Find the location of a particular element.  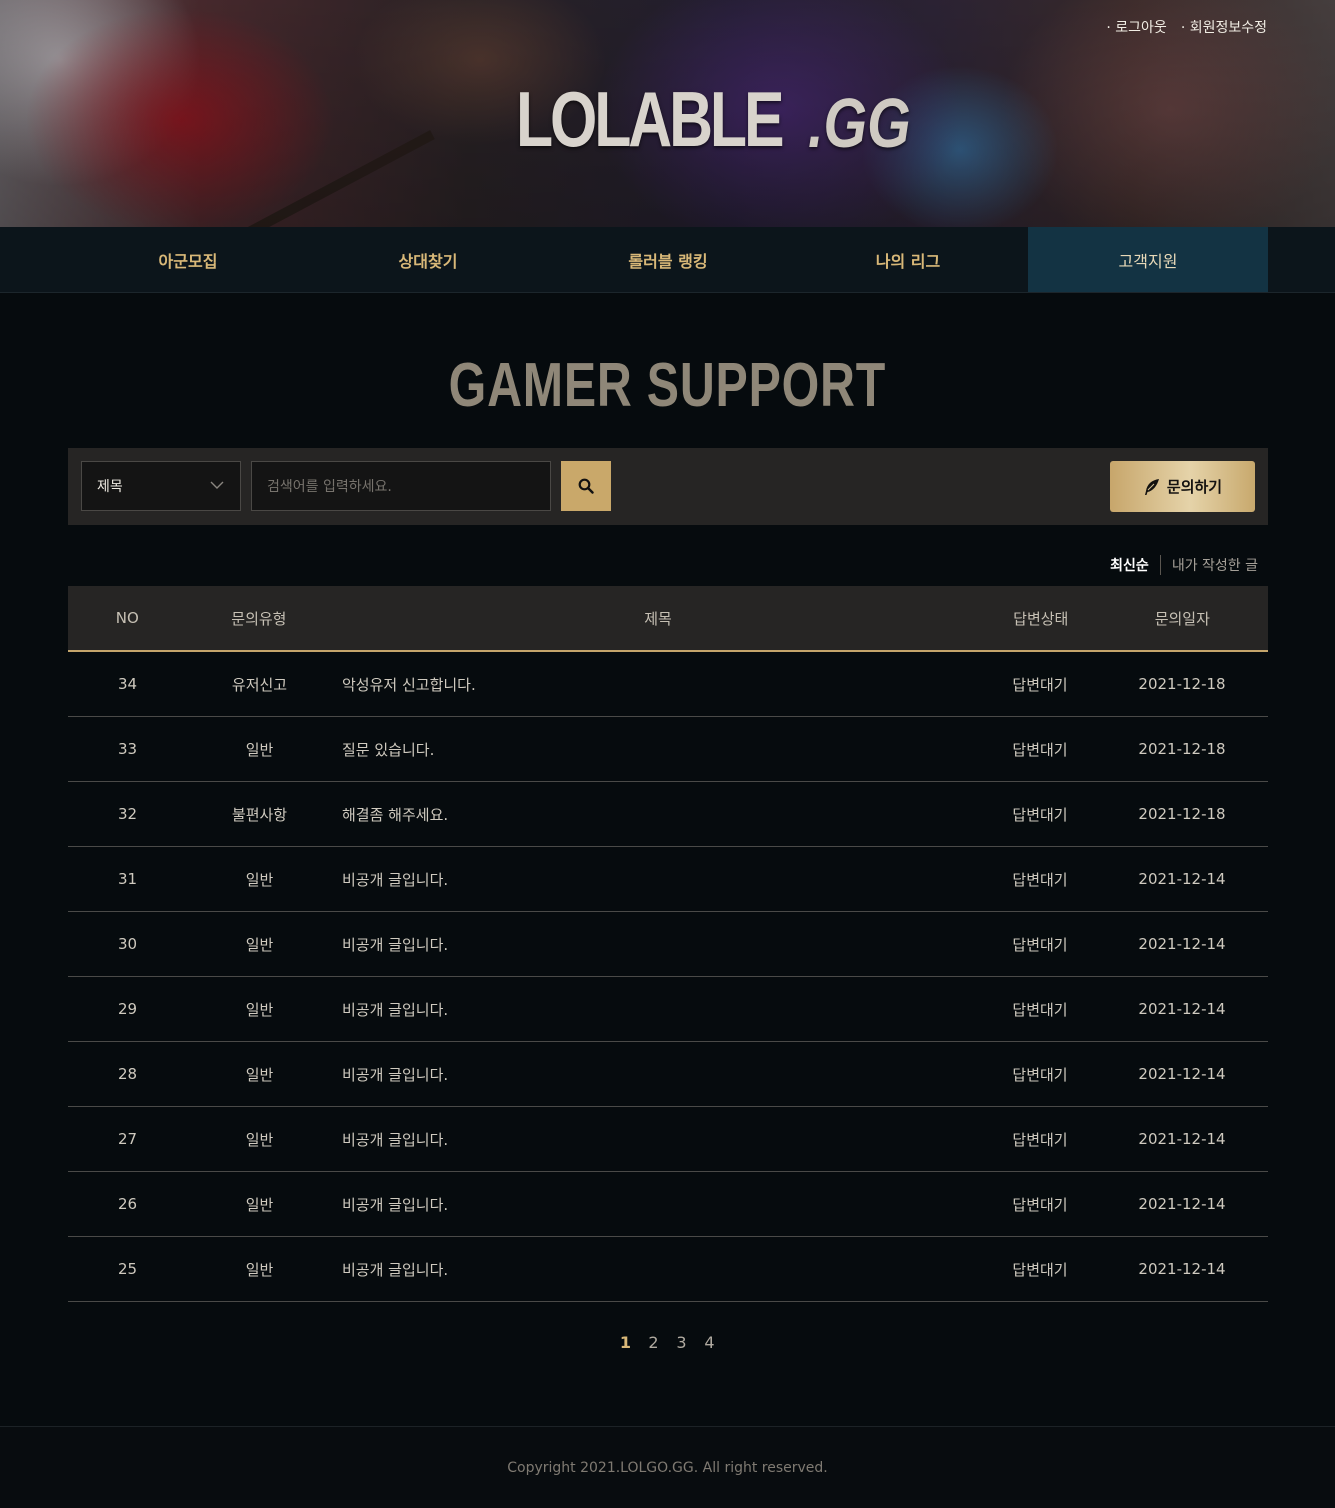

page-3: 3 is located at coordinates (682, 1342).